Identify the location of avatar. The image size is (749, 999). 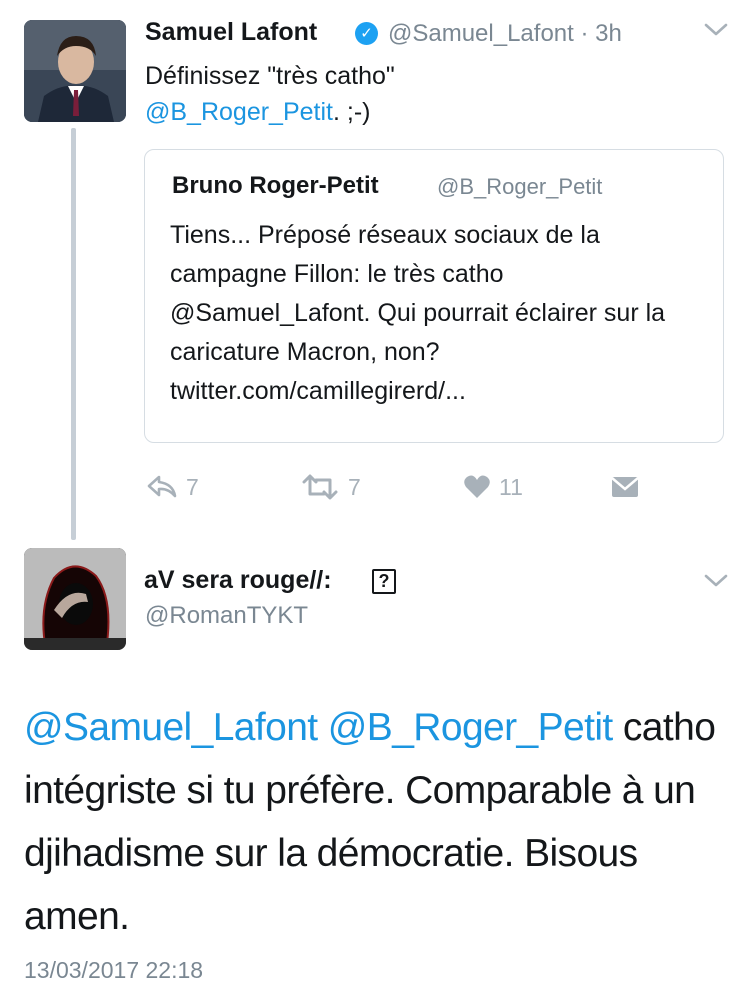
(75, 71).